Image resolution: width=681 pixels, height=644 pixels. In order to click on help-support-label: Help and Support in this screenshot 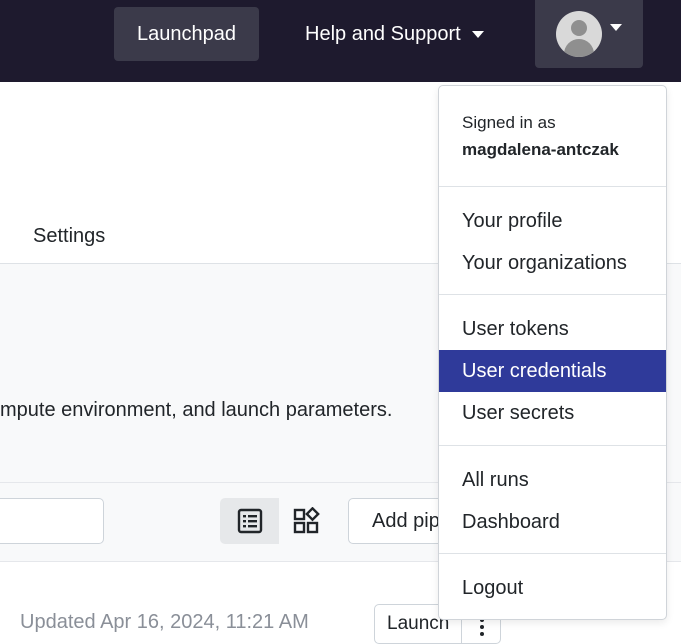, I will do `click(383, 33)`.